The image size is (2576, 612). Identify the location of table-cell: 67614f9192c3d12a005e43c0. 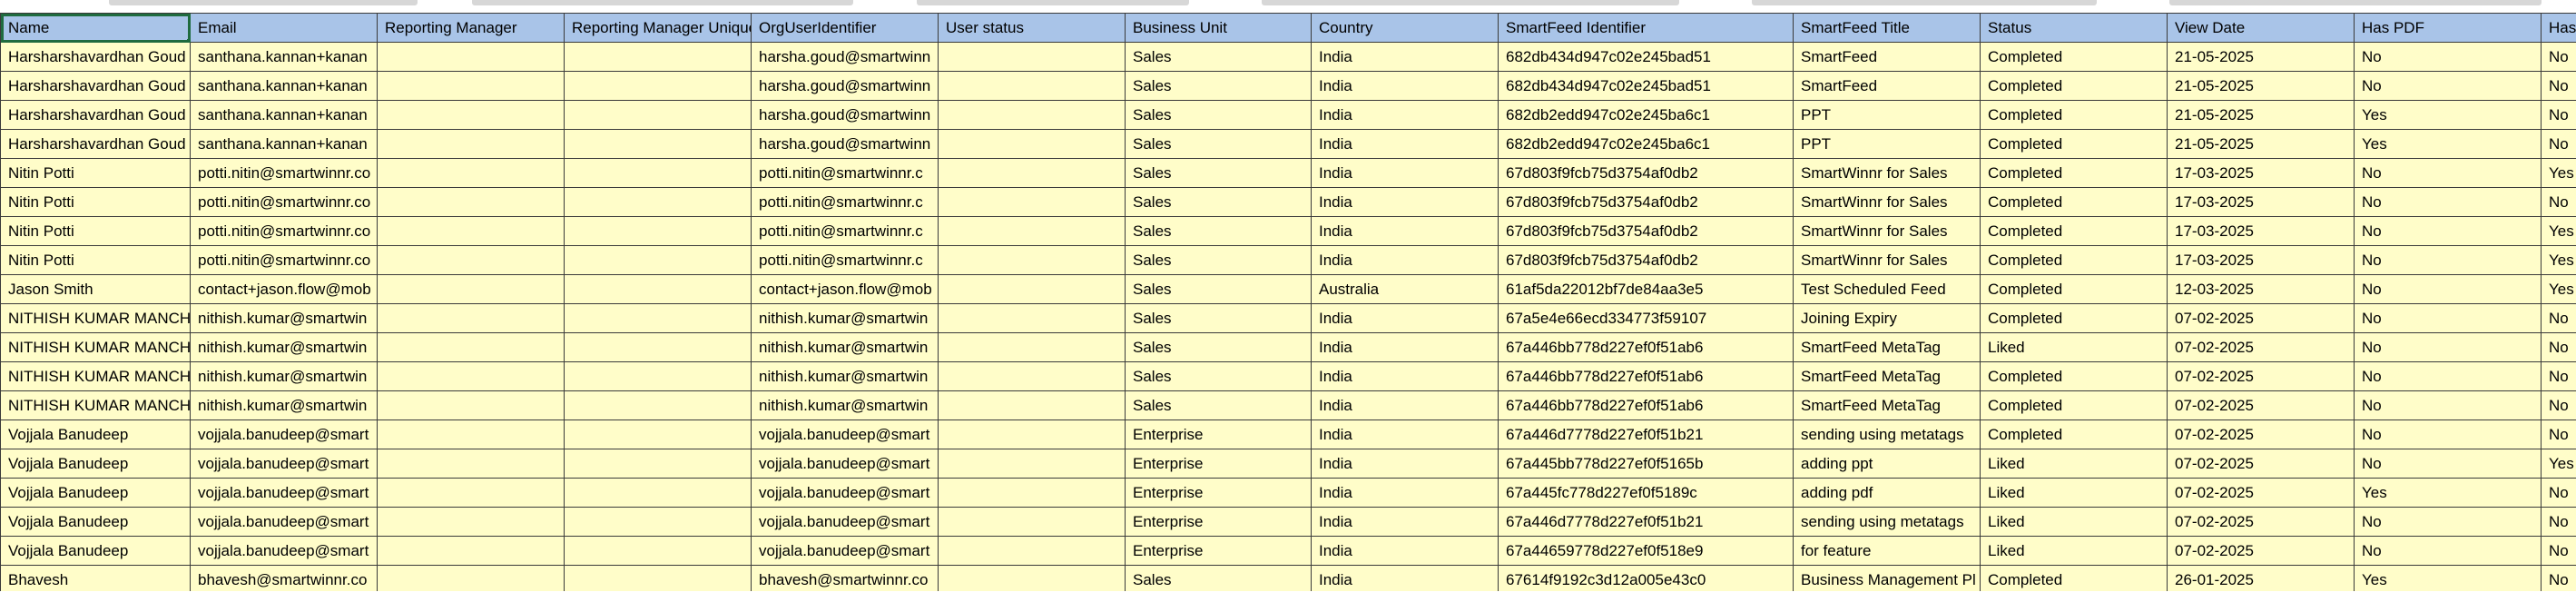
(1646, 580).